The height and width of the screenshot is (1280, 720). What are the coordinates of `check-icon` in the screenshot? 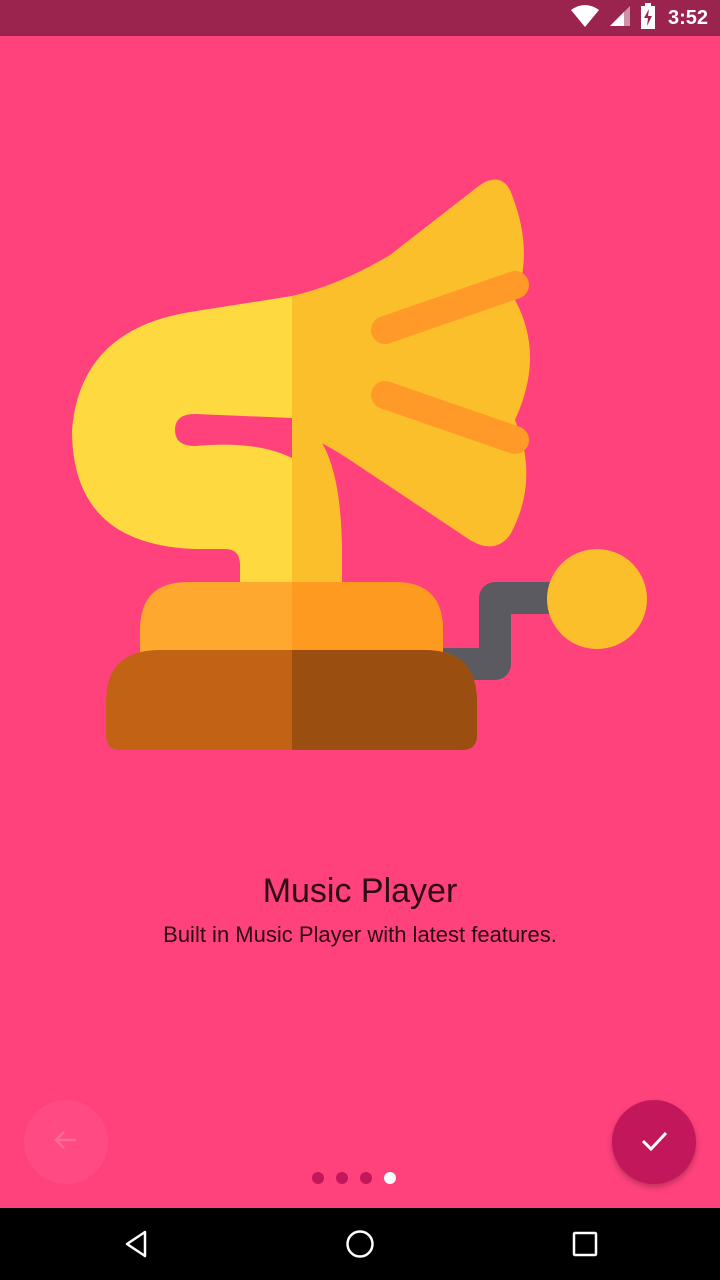 It's located at (654, 1142).